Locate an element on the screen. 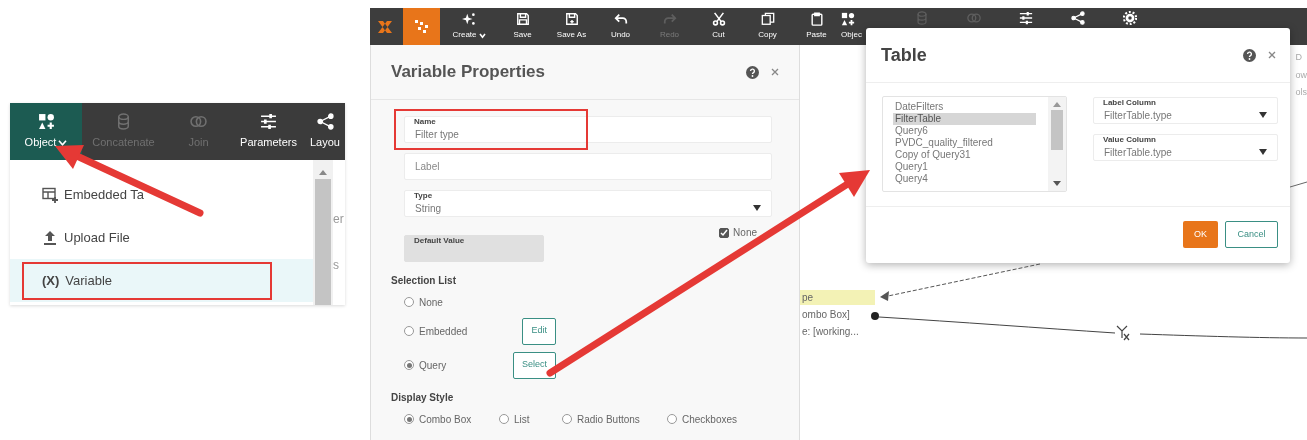  ok-button: OK is located at coordinates (1200, 234).